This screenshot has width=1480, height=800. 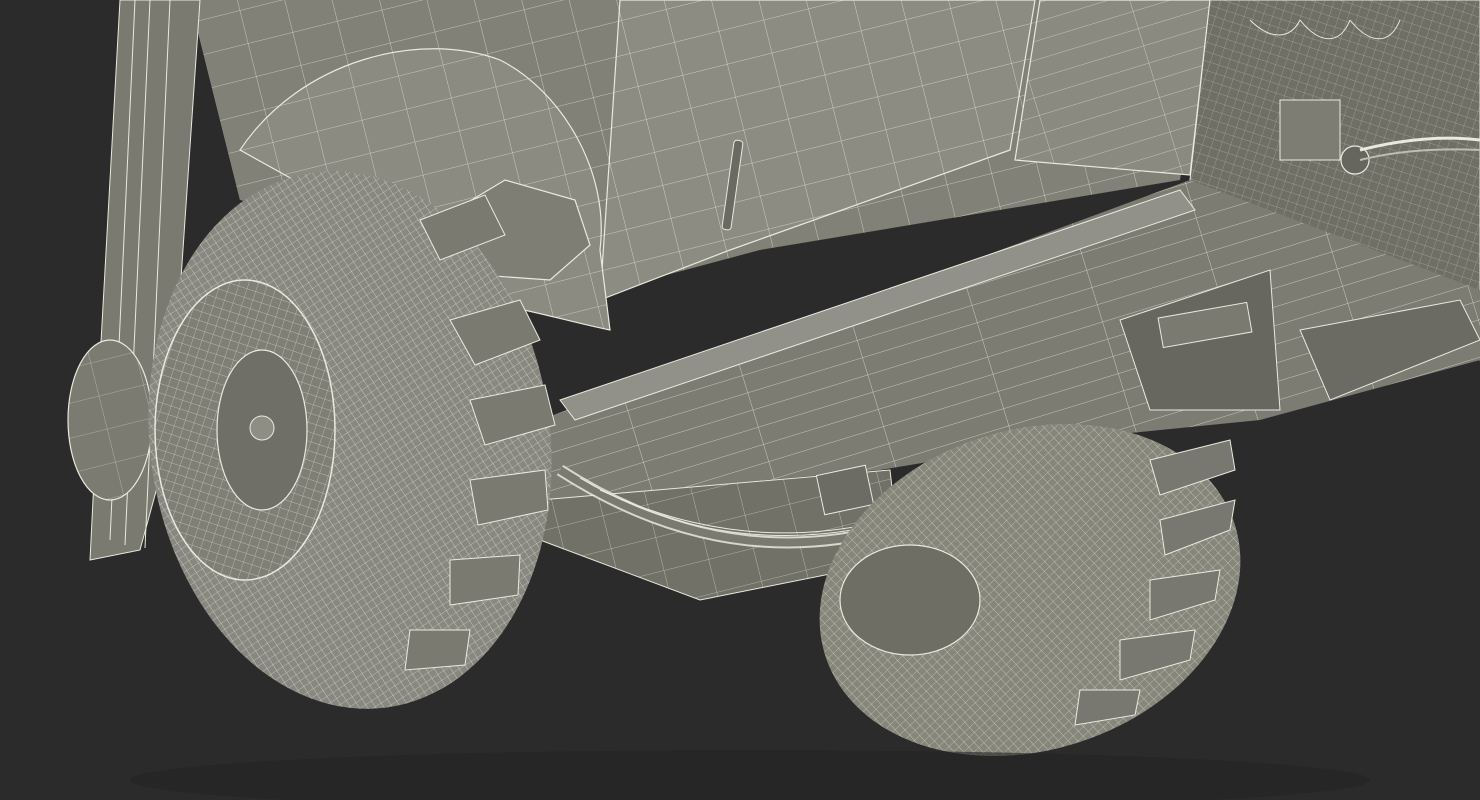 I want to click on ground-shadow, so click(x=750, y=775).